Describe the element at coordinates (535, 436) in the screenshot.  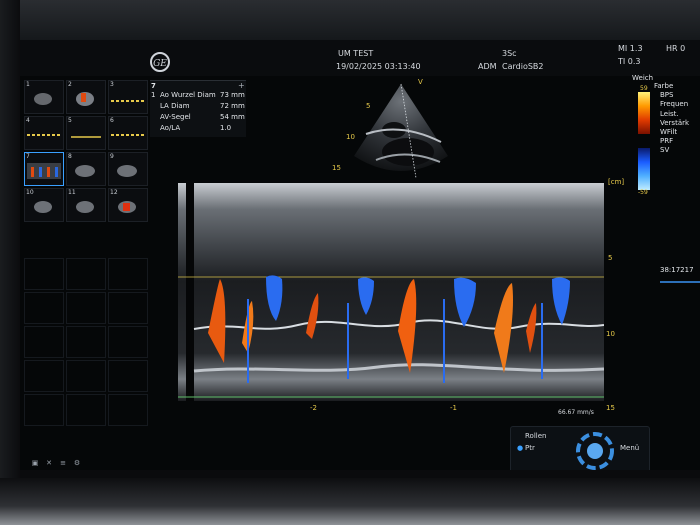
I see `roll-label: Rollen` at that location.